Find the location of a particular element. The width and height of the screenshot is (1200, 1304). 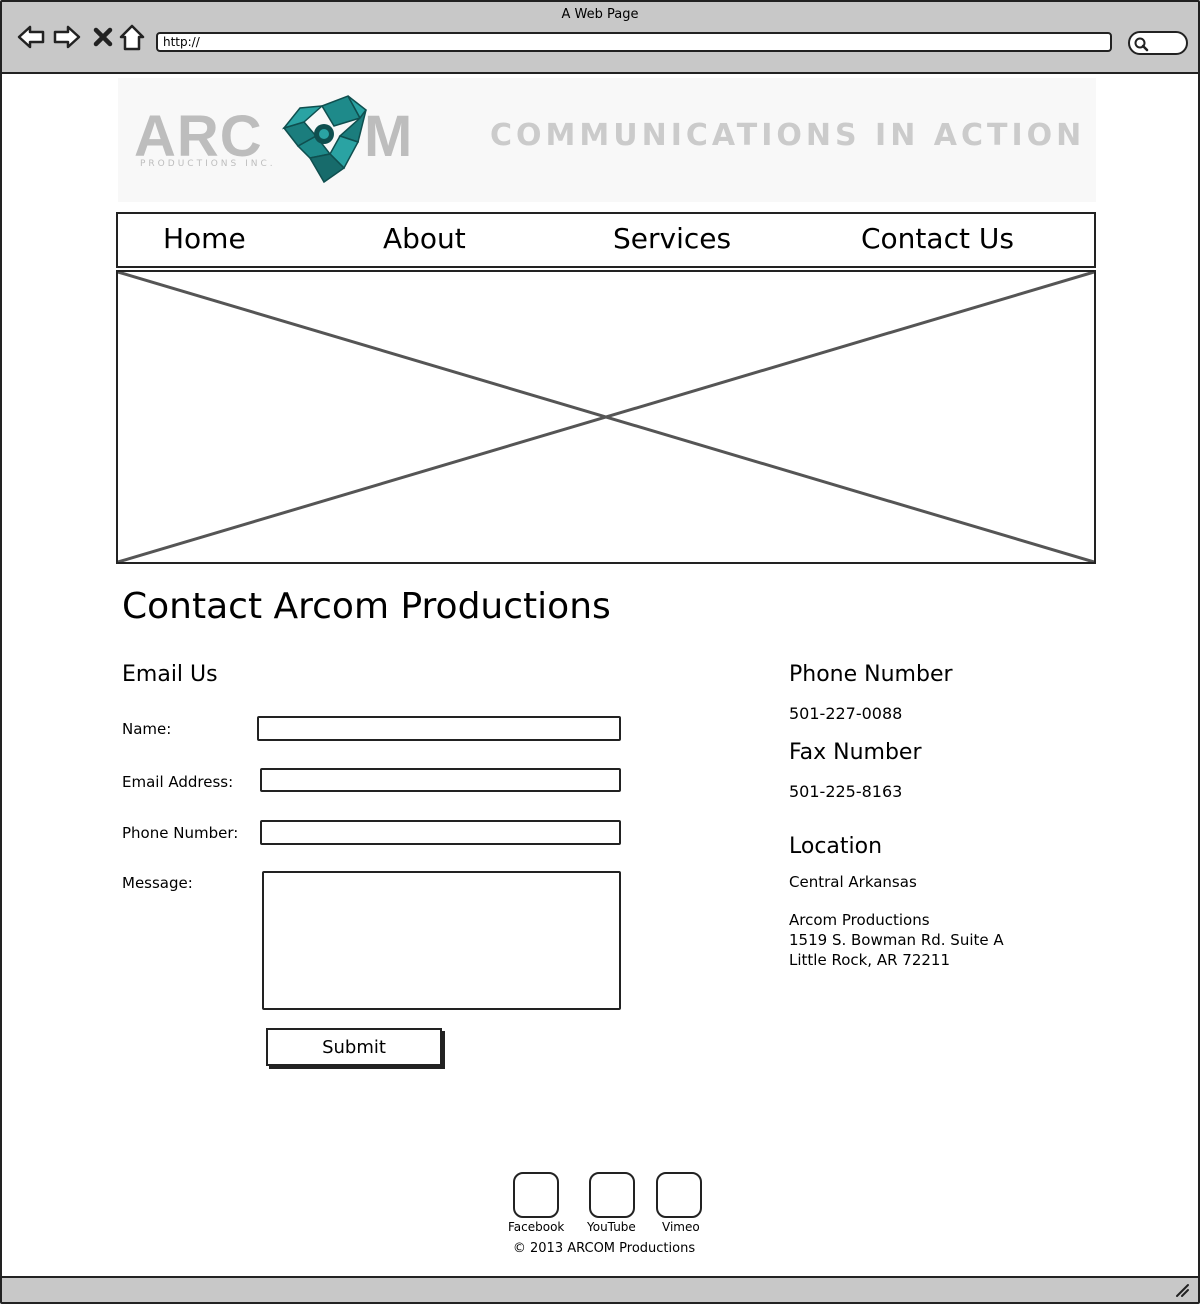

nav-item-about: About is located at coordinates (424, 238).